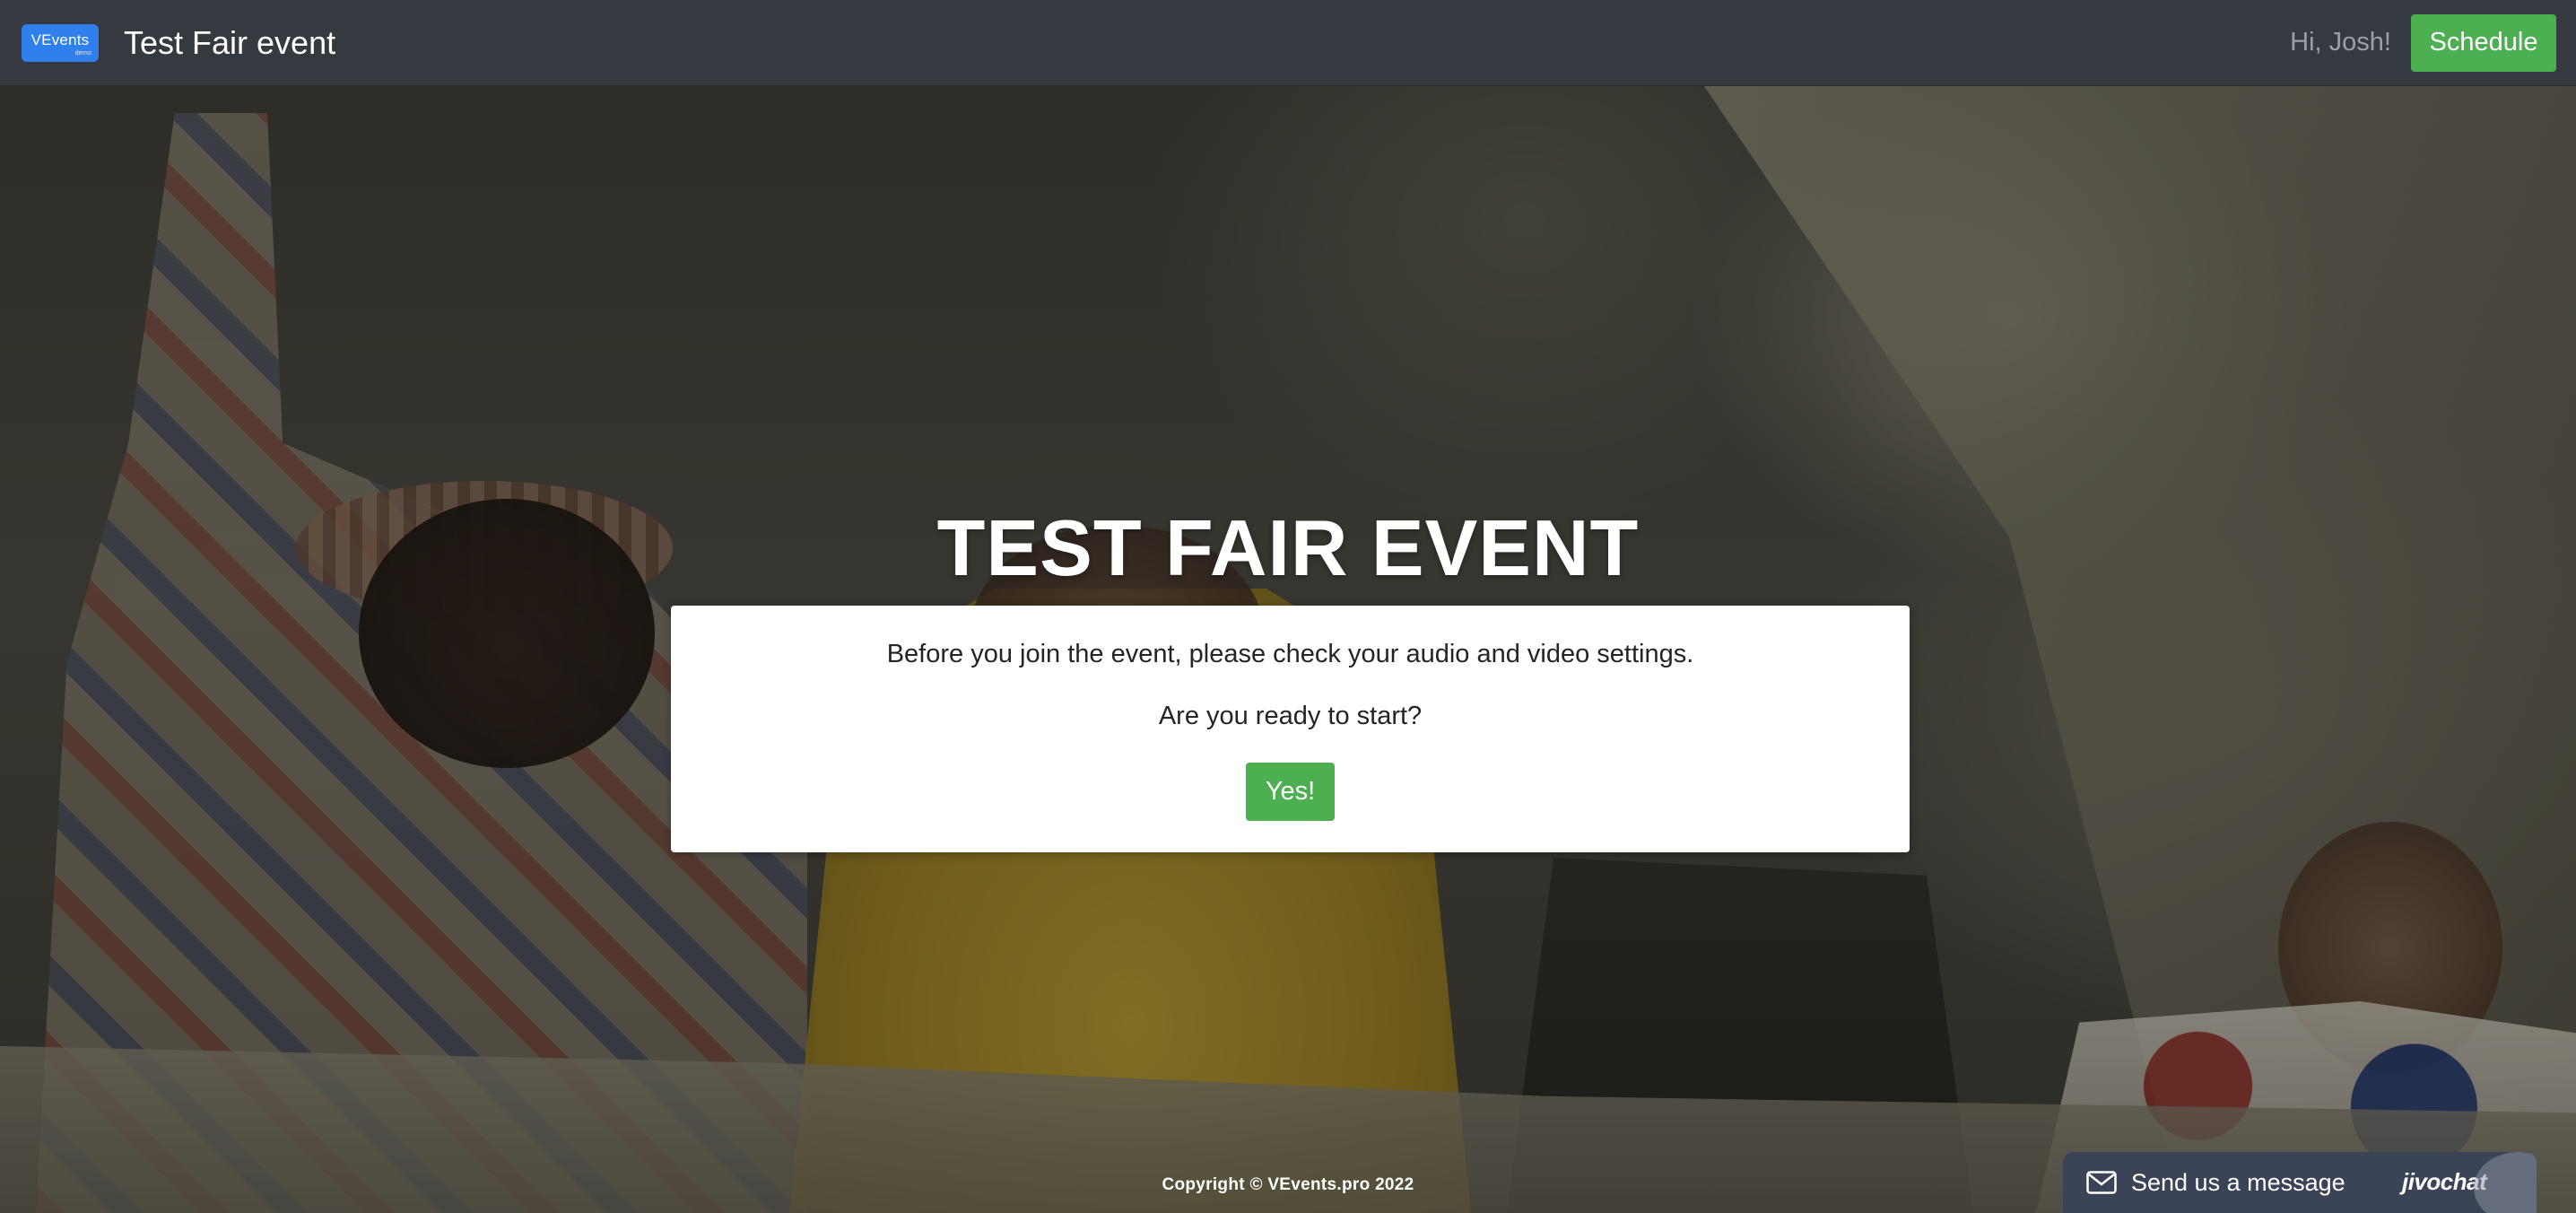  I want to click on ready-yes-button: Yes!, so click(1290, 792).